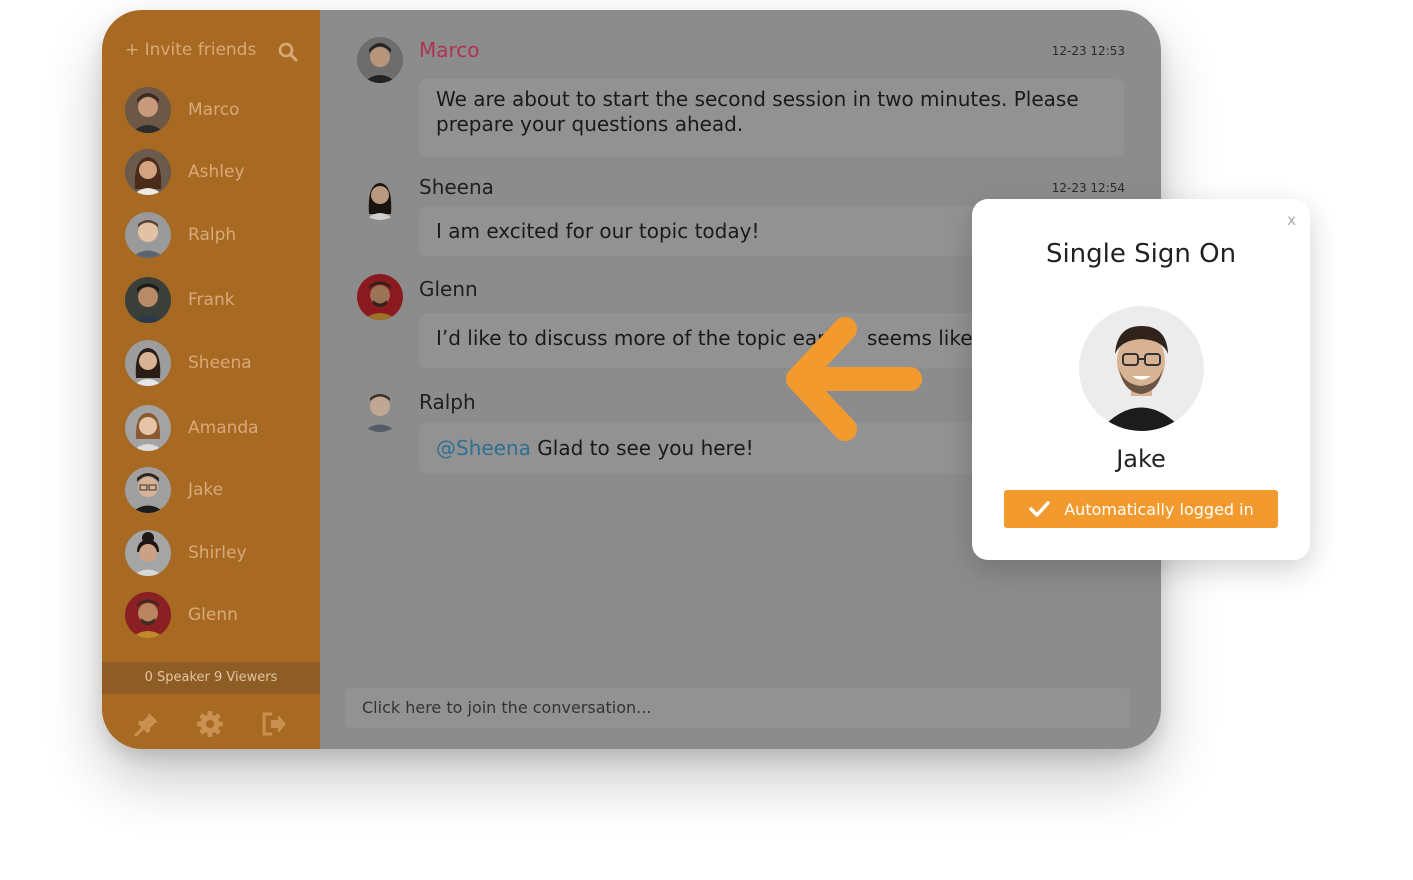 This screenshot has height=880, width=1413. What do you see at coordinates (211, 678) in the screenshot?
I see `audience-count: 0 Speaker 9 Viewers` at bounding box center [211, 678].